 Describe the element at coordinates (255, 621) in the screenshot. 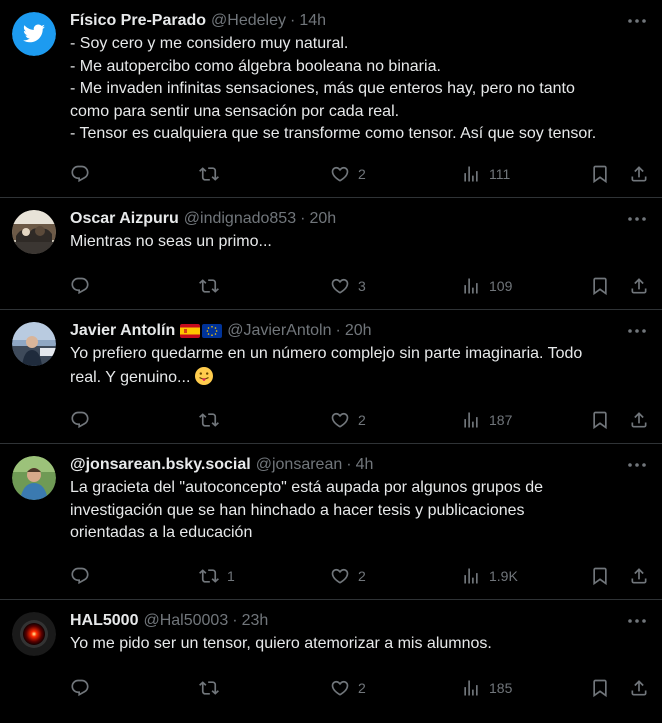

I see `timestamp: 23h` at that location.